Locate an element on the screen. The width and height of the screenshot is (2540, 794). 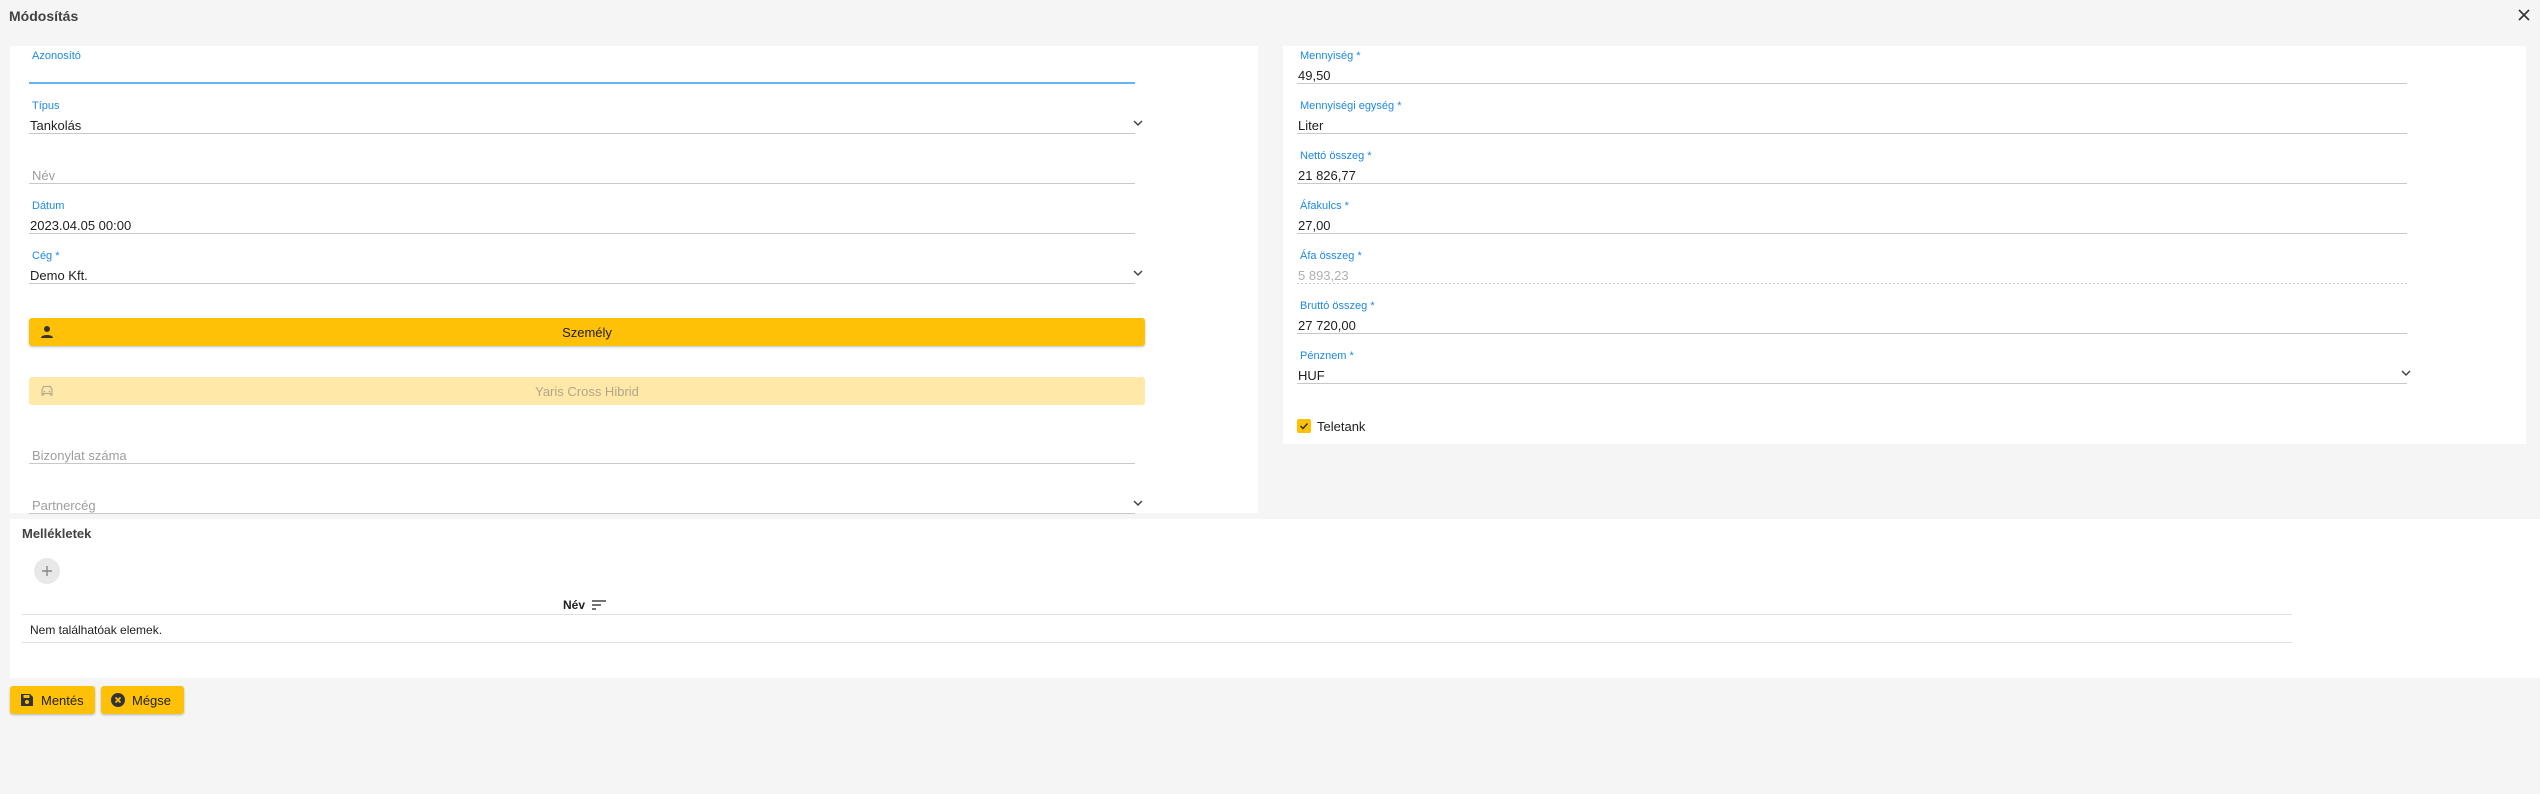
column-header-nev: Név is located at coordinates (585, 605).